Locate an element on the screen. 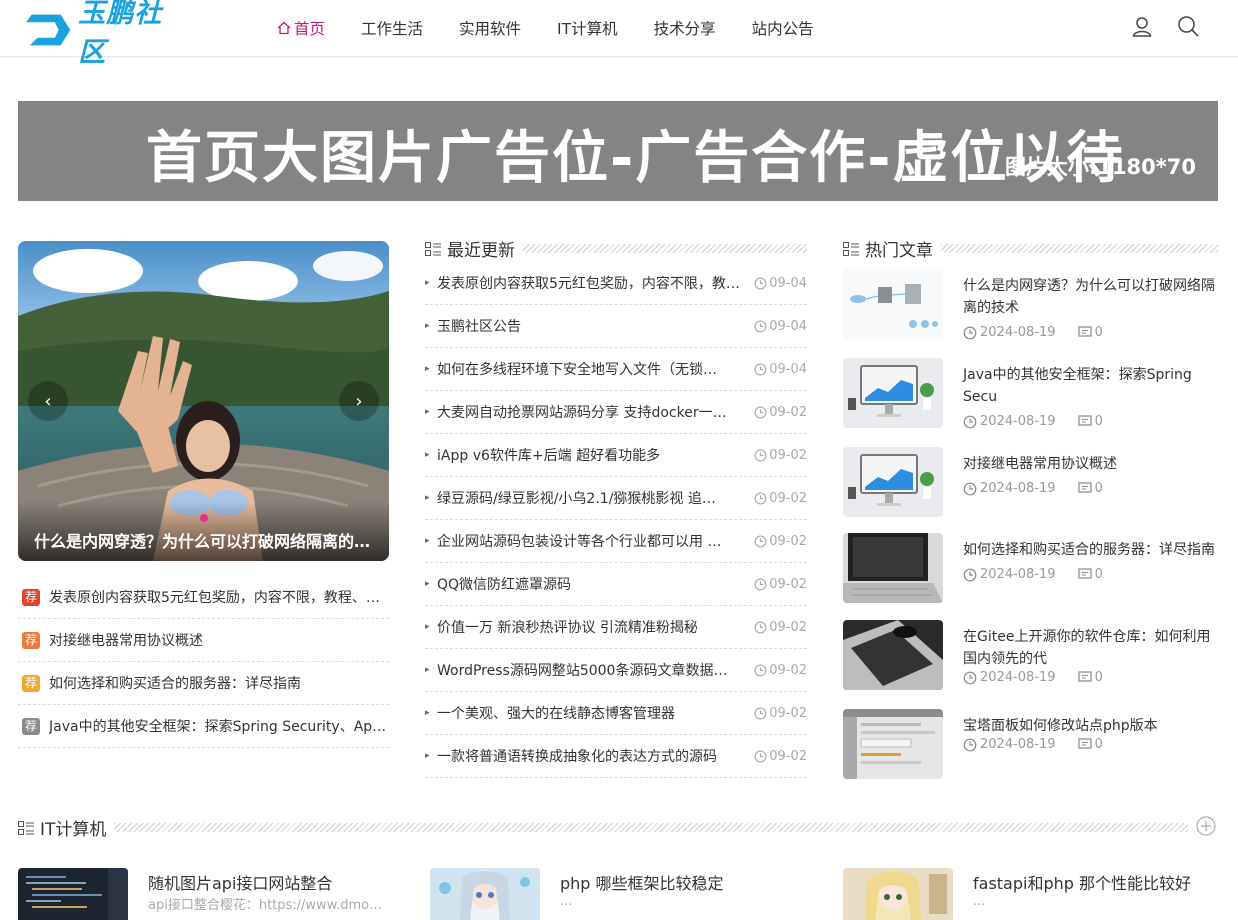 This screenshot has height=920, width=1238. nav-work-life: 工作生活 is located at coordinates (392, 28).